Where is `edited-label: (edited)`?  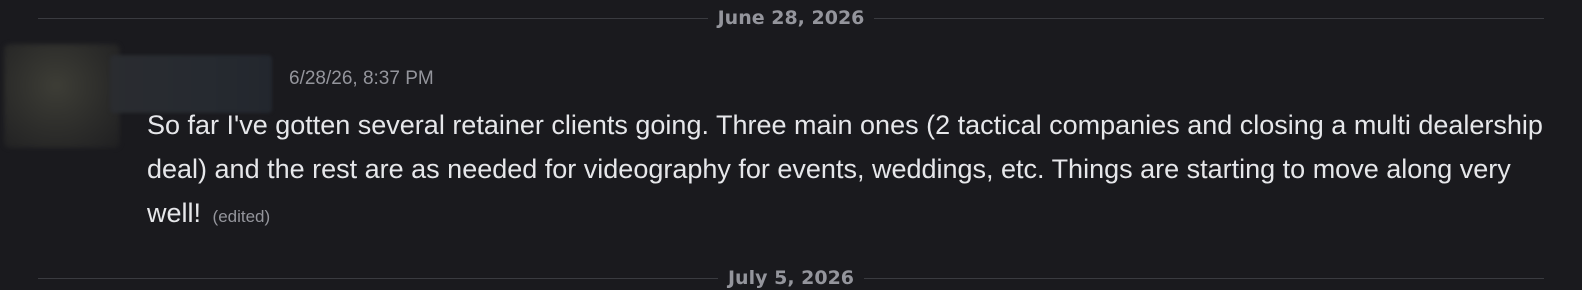
edited-label: (edited) is located at coordinates (241, 216).